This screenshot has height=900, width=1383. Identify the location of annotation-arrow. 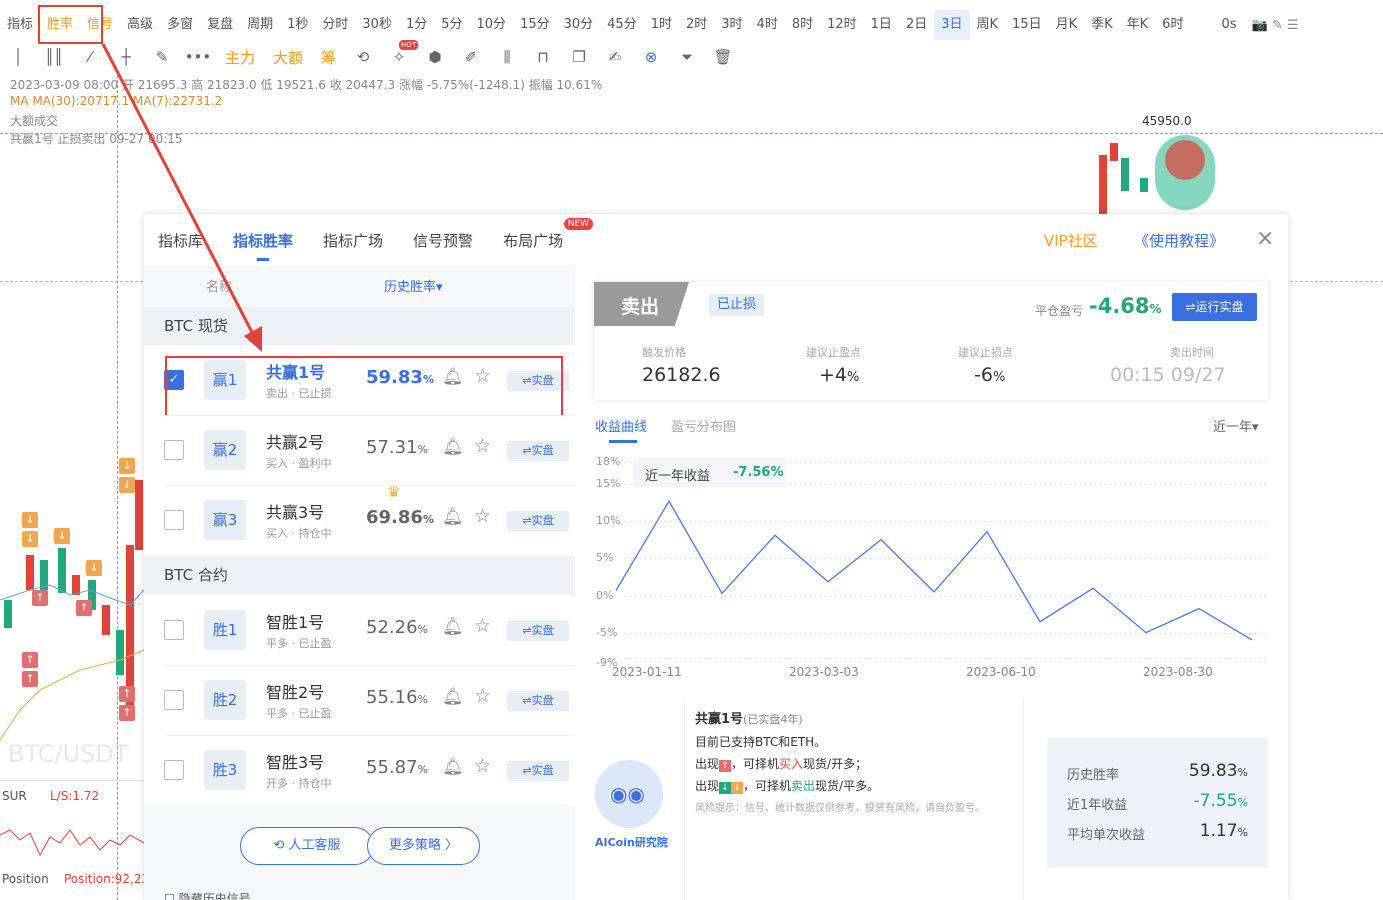
(181, 197).